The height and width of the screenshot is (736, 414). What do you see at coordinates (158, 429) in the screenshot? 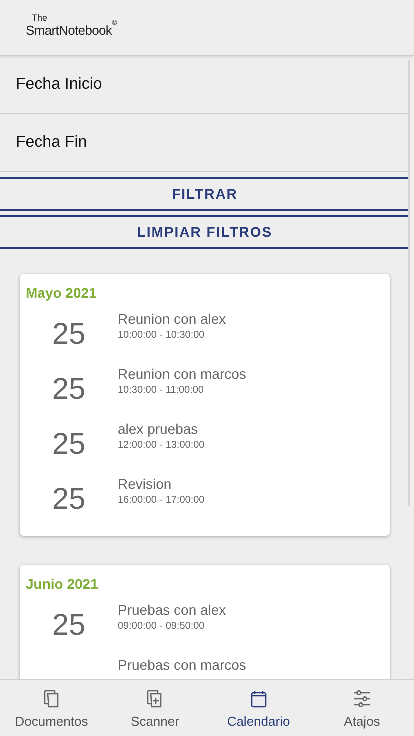
I see `event-title: alex pruebas` at bounding box center [158, 429].